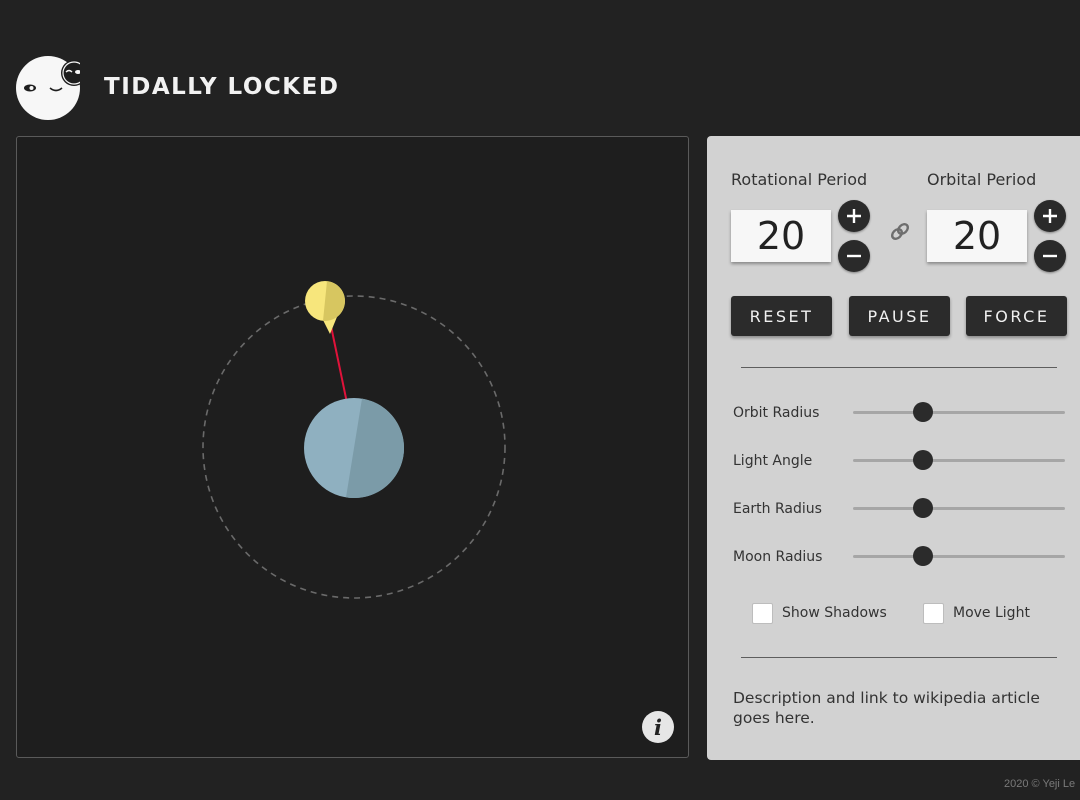 This screenshot has height=800, width=1080. Describe the element at coordinates (922, 556) in the screenshot. I see `moon-radius-thumb` at that location.